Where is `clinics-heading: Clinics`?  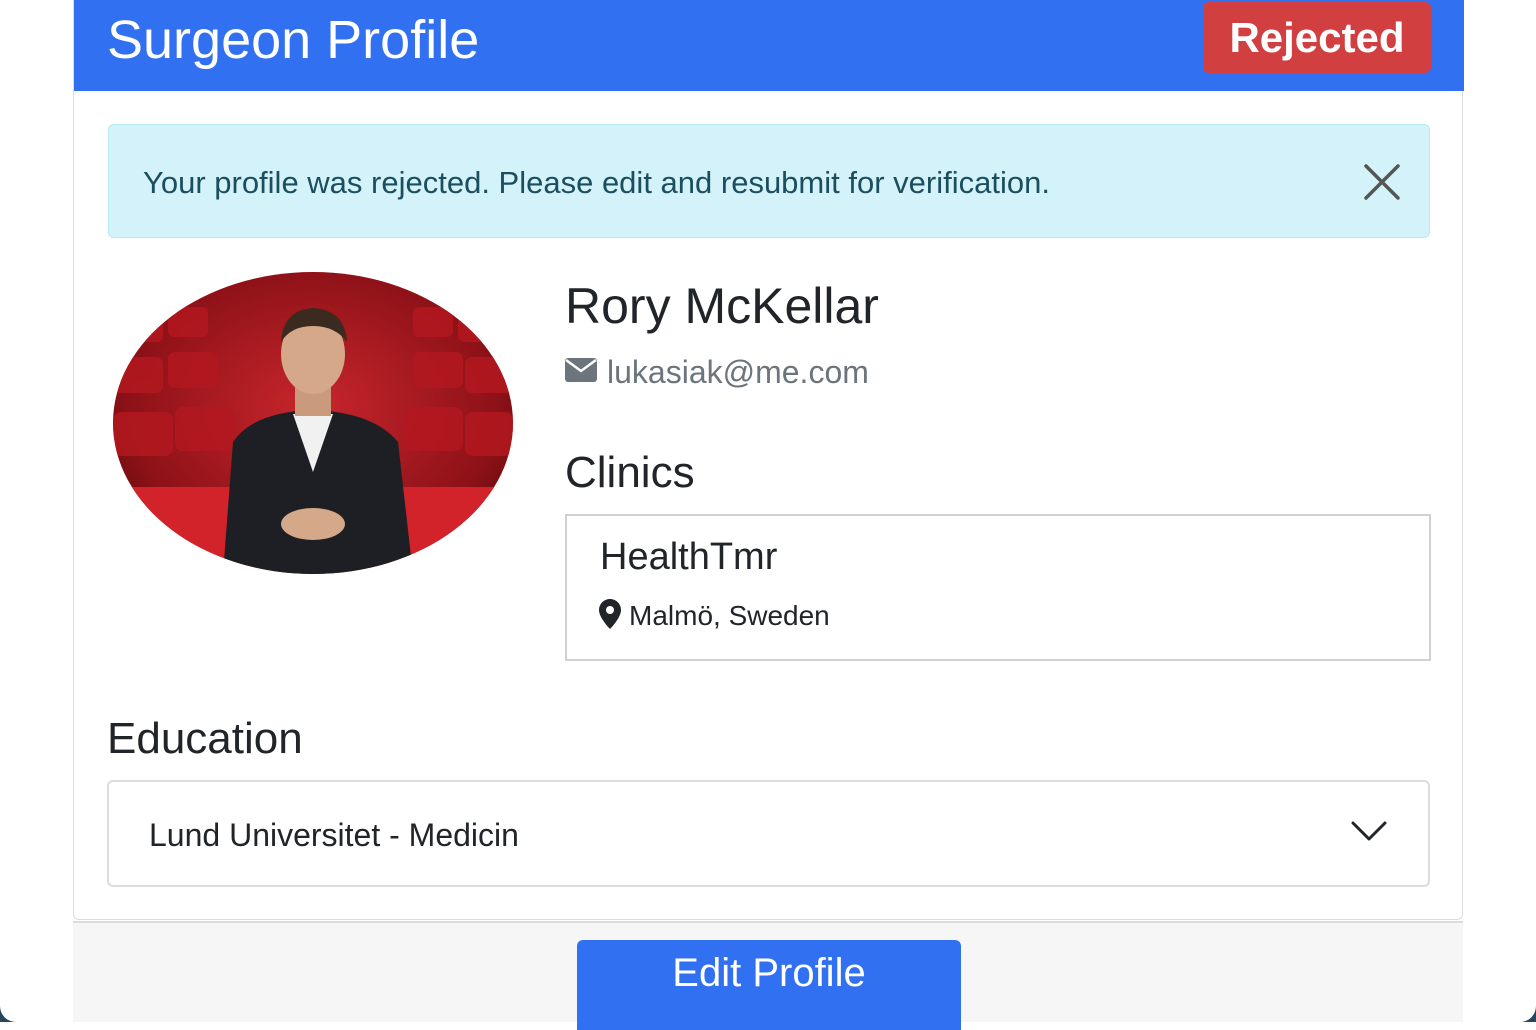
clinics-heading: Clinics is located at coordinates (630, 472).